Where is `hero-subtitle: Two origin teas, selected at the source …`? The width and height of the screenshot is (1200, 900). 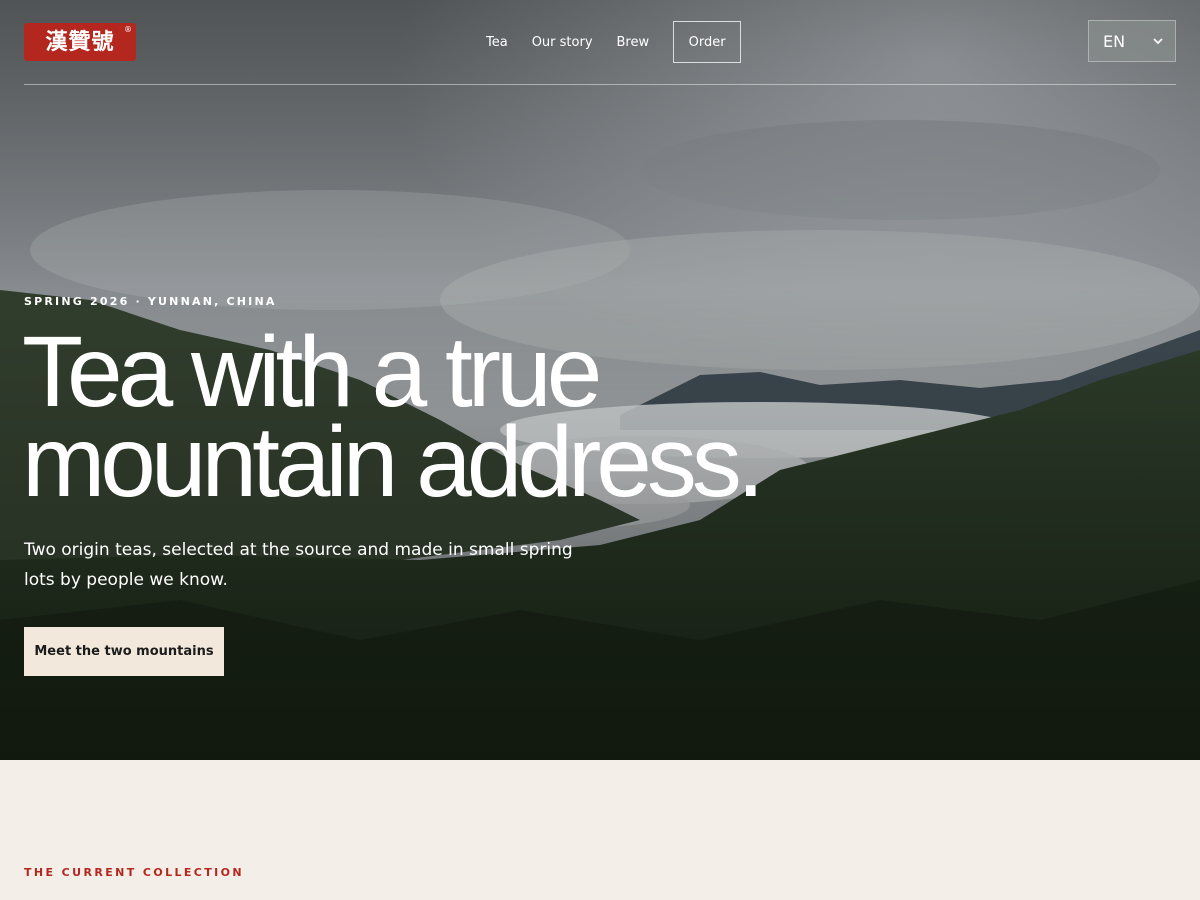 hero-subtitle: Two origin teas, selected at the source … is located at coordinates (298, 565).